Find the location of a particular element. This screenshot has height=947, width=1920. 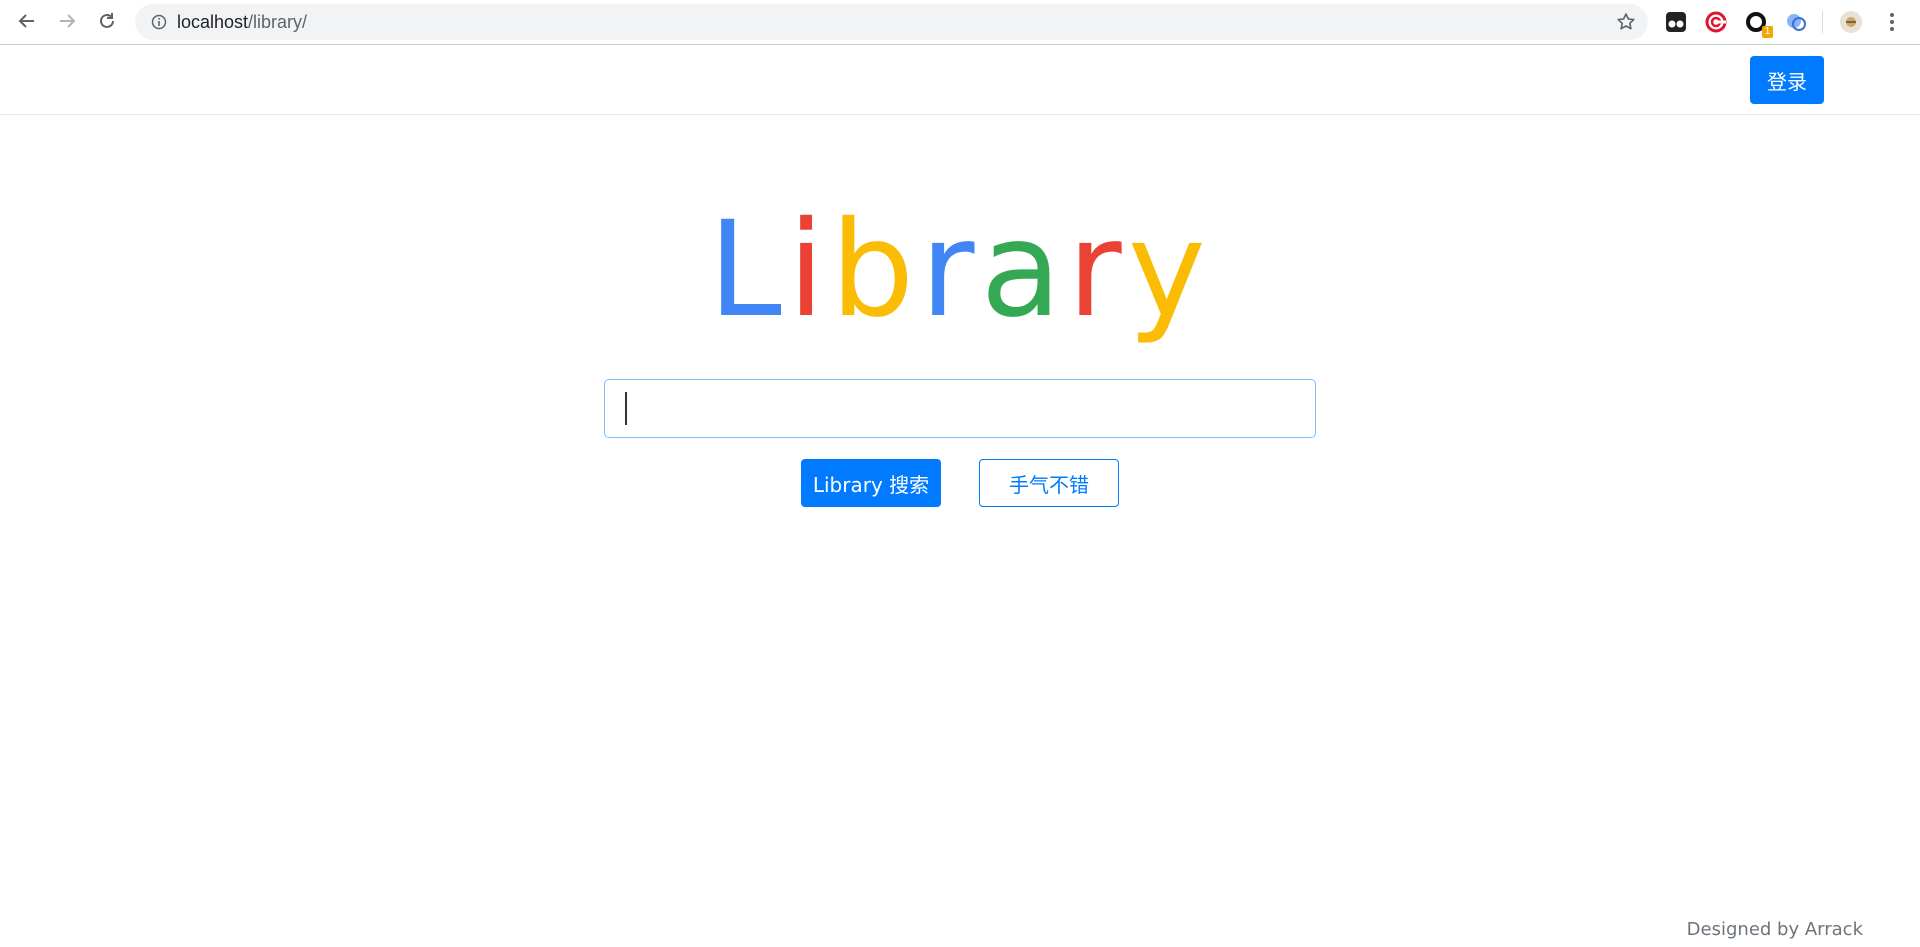

browser-toolbar: localhost/library/ 1 is located at coordinates (960, 22).